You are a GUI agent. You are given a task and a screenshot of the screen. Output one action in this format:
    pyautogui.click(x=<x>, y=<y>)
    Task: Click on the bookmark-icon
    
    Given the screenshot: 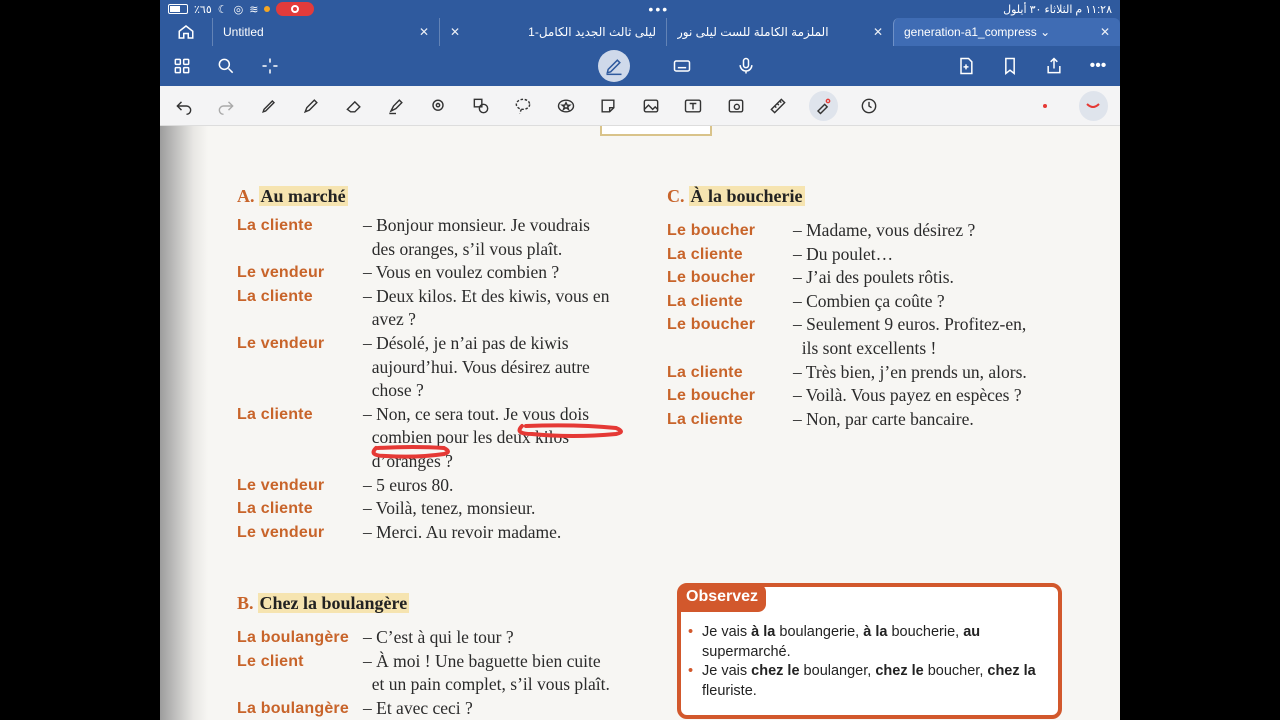 What is the action you would take?
    pyautogui.click(x=1010, y=66)
    